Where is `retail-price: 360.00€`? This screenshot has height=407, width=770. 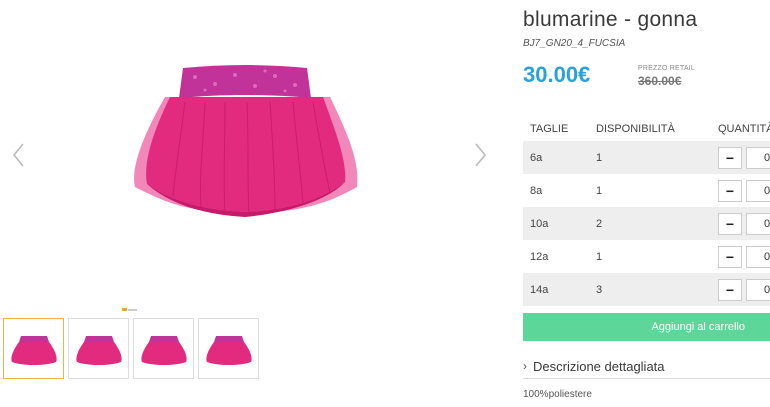
retail-price: 360.00€ is located at coordinates (660, 81).